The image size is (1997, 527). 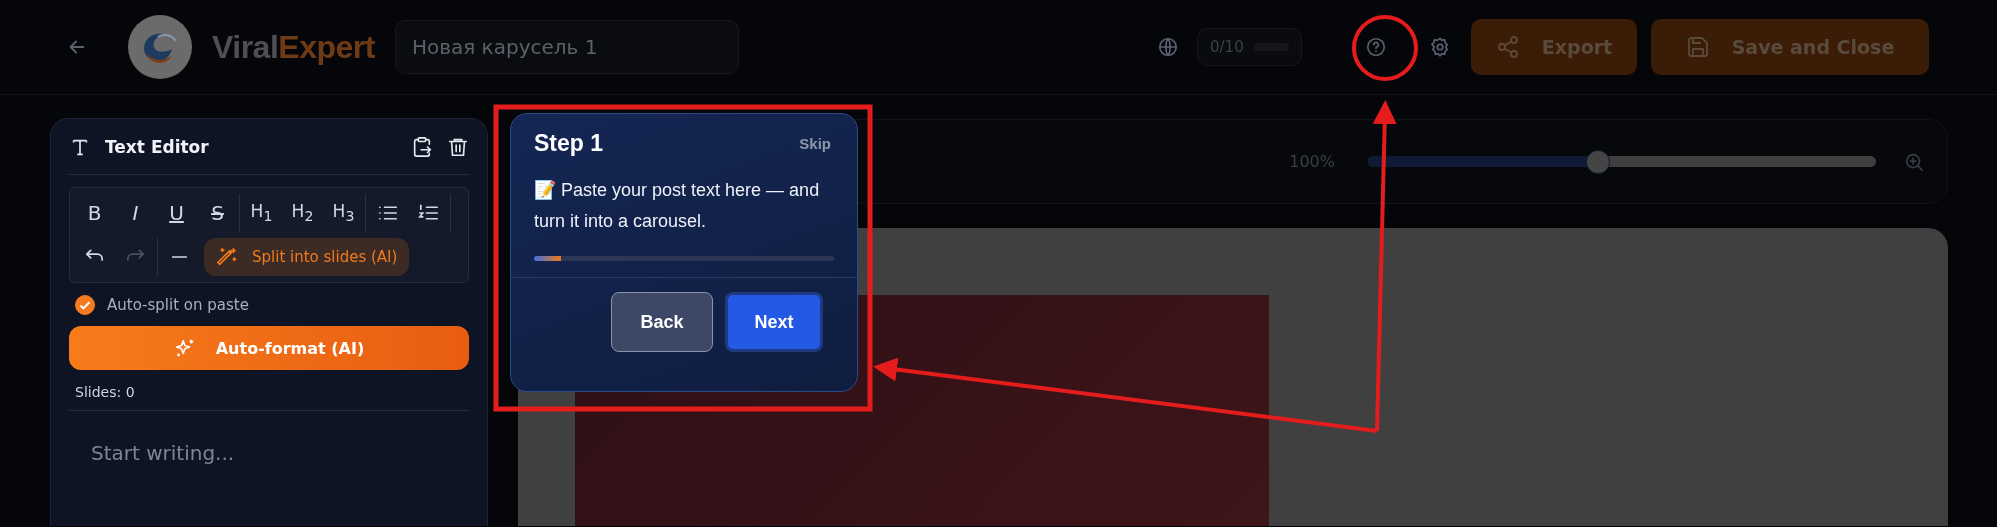 I want to click on checkbox-label: Auto-split on paste, so click(x=178, y=305).